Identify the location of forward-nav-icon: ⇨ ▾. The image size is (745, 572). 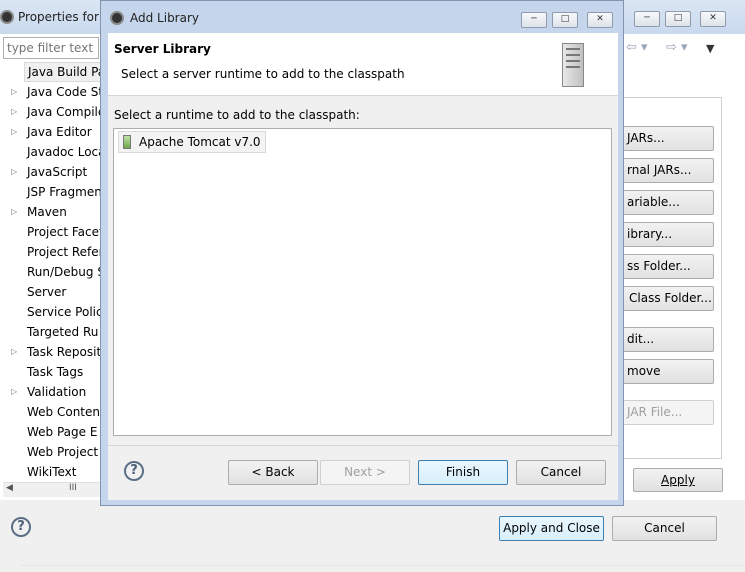
(677, 47).